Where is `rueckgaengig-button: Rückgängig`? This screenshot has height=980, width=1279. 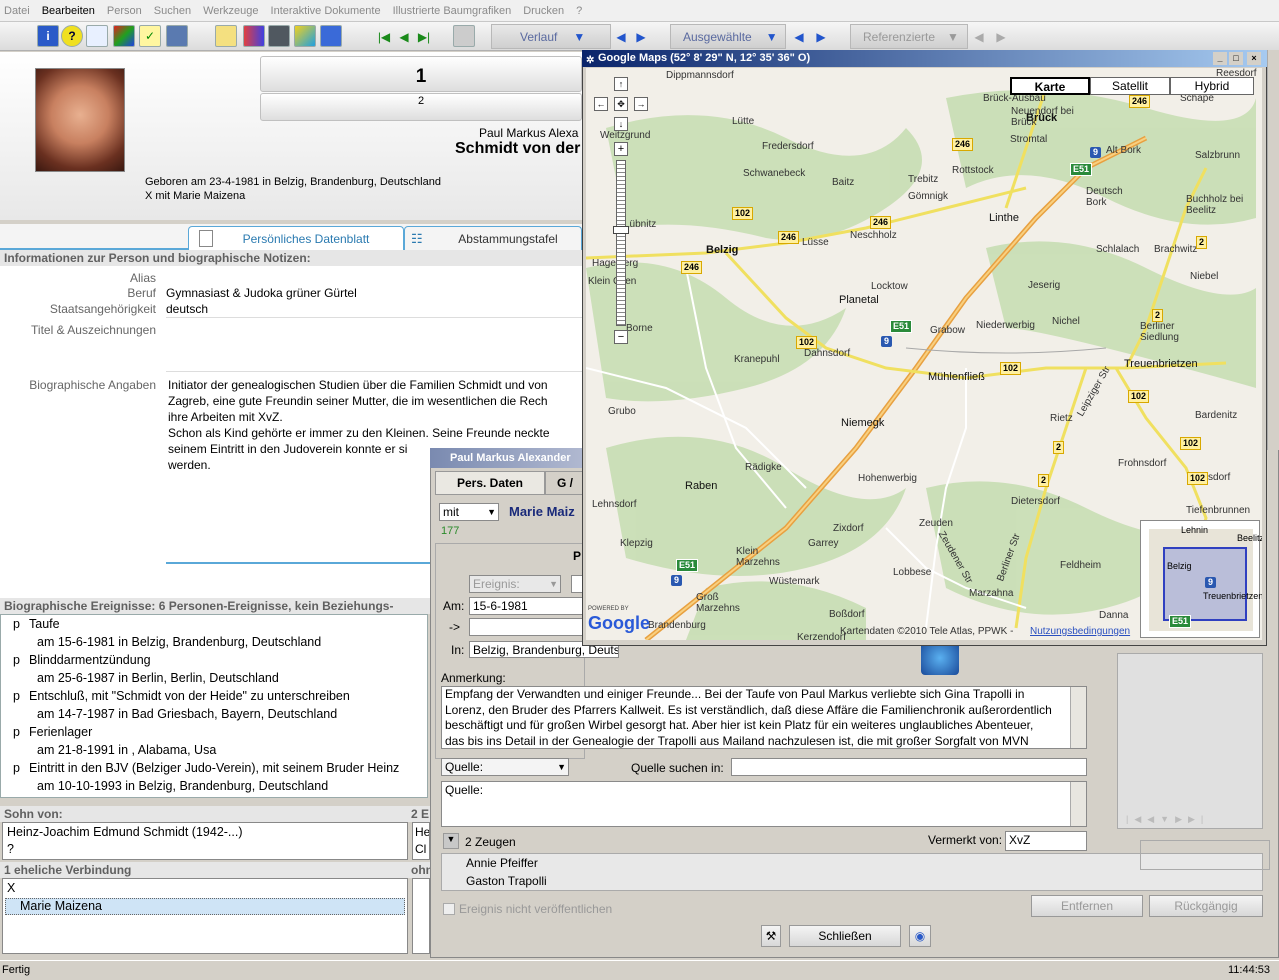
rueckgaengig-button: Rückgängig is located at coordinates (1206, 906).